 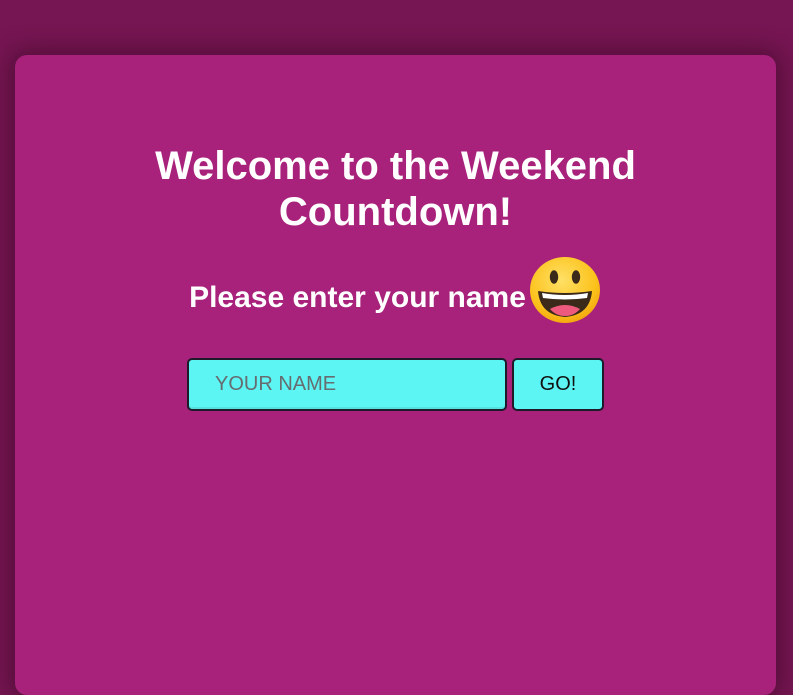 I want to click on page-title: Welcome to the Weekend Countdown!, so click(x=395, y=189).